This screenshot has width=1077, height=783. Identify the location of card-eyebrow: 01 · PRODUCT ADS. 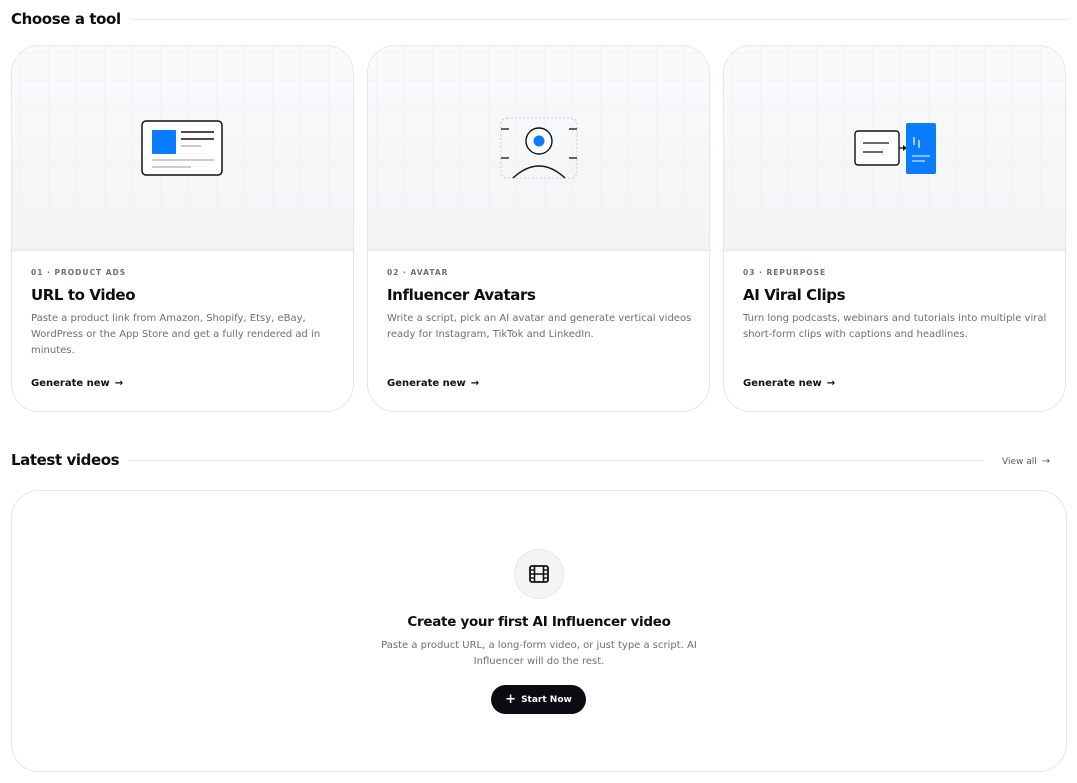
(79, 272).